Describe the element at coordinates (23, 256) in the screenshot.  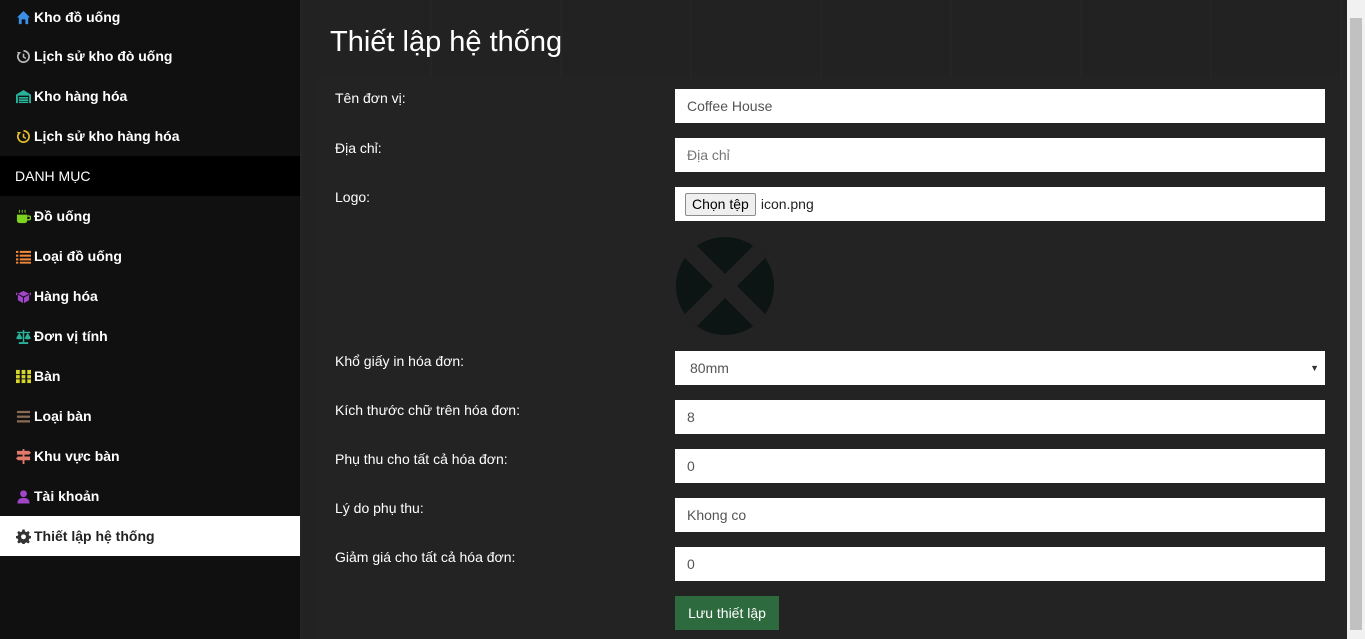
I see `list-icon` at that location.